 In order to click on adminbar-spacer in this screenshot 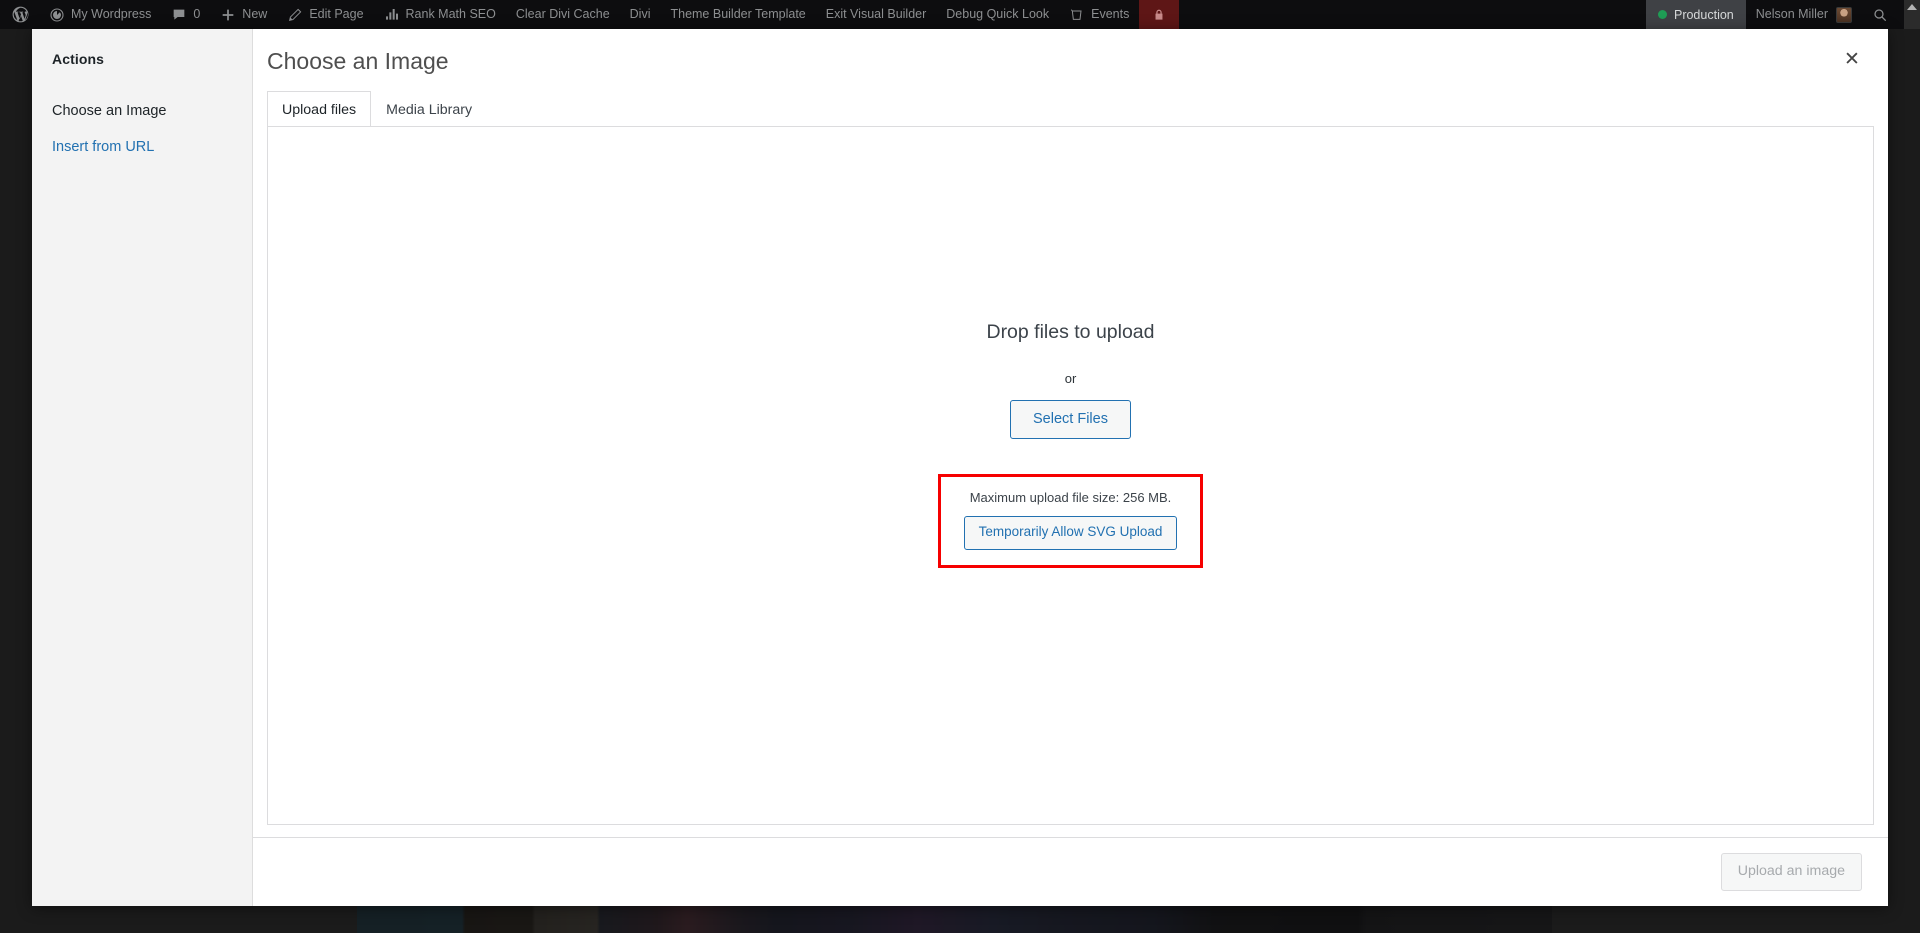, I will do `click(1412, 14)`.